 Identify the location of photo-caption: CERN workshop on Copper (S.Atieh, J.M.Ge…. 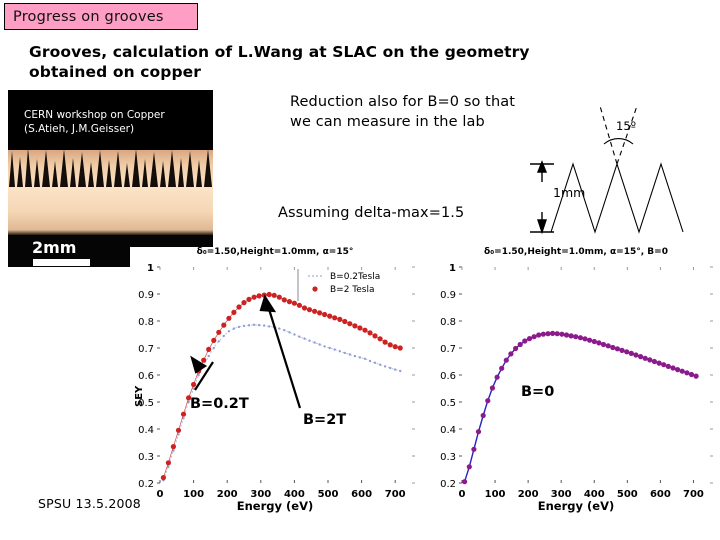
(94, 122).